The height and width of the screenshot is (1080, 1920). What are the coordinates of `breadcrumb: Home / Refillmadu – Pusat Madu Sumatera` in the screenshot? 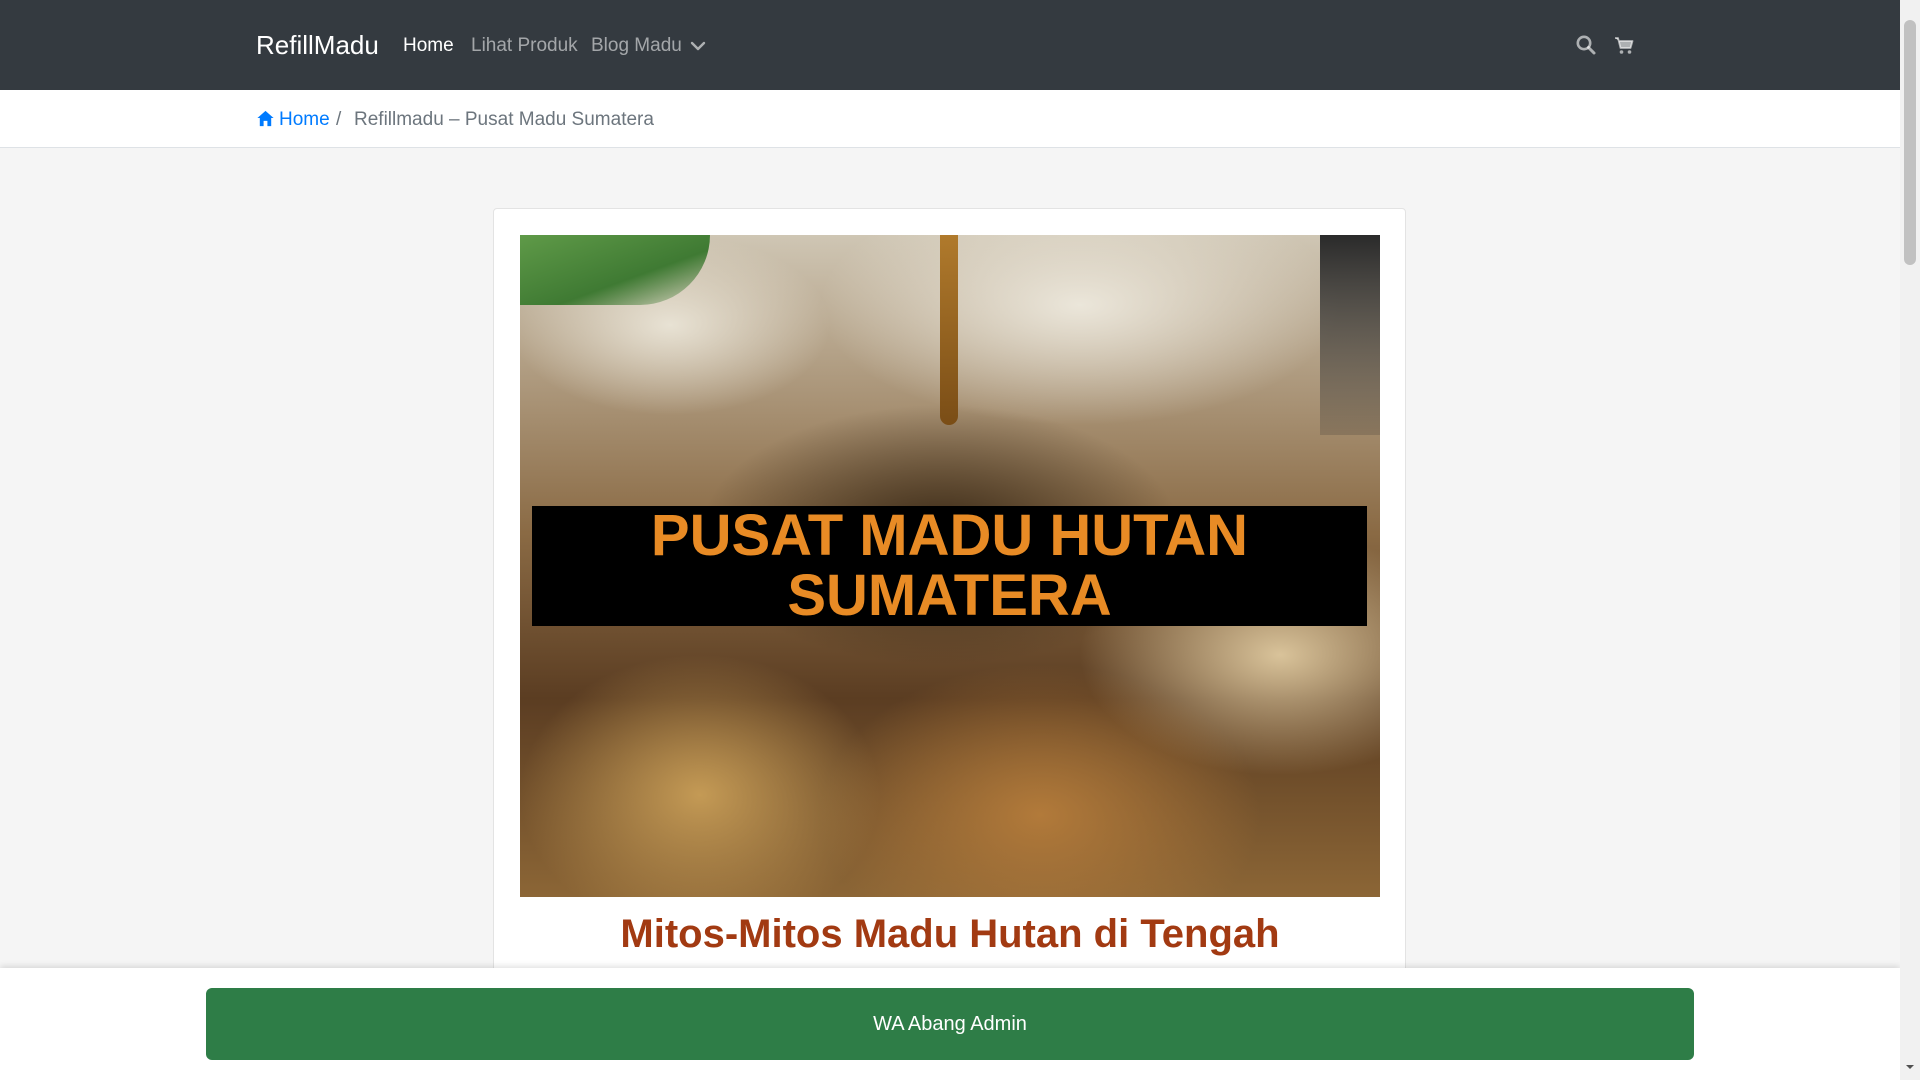 It's located at (950, 119).